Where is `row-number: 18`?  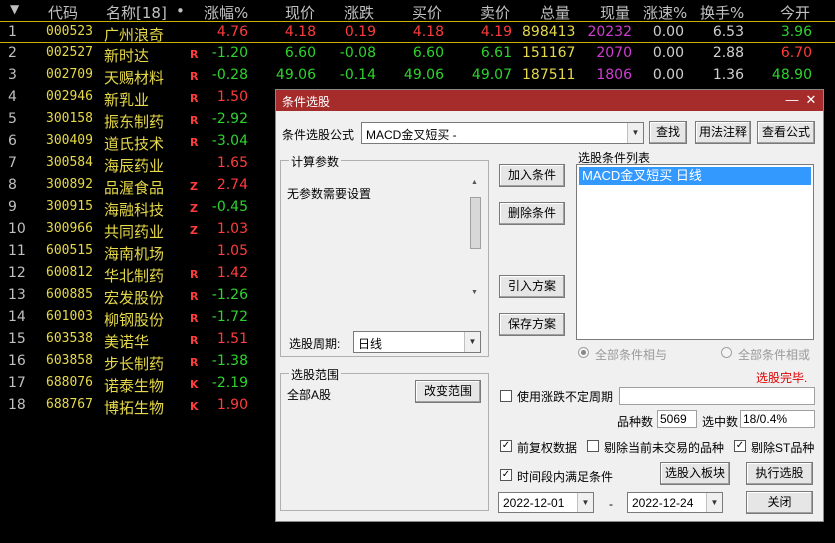 row-number: 18 is located at coordinates (17, 405).